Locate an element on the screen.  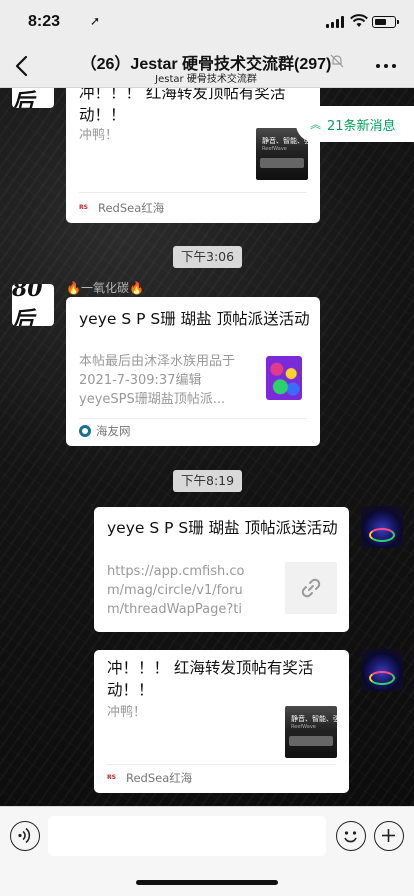
salt-bucket-image is located at coordinates (284, 378).